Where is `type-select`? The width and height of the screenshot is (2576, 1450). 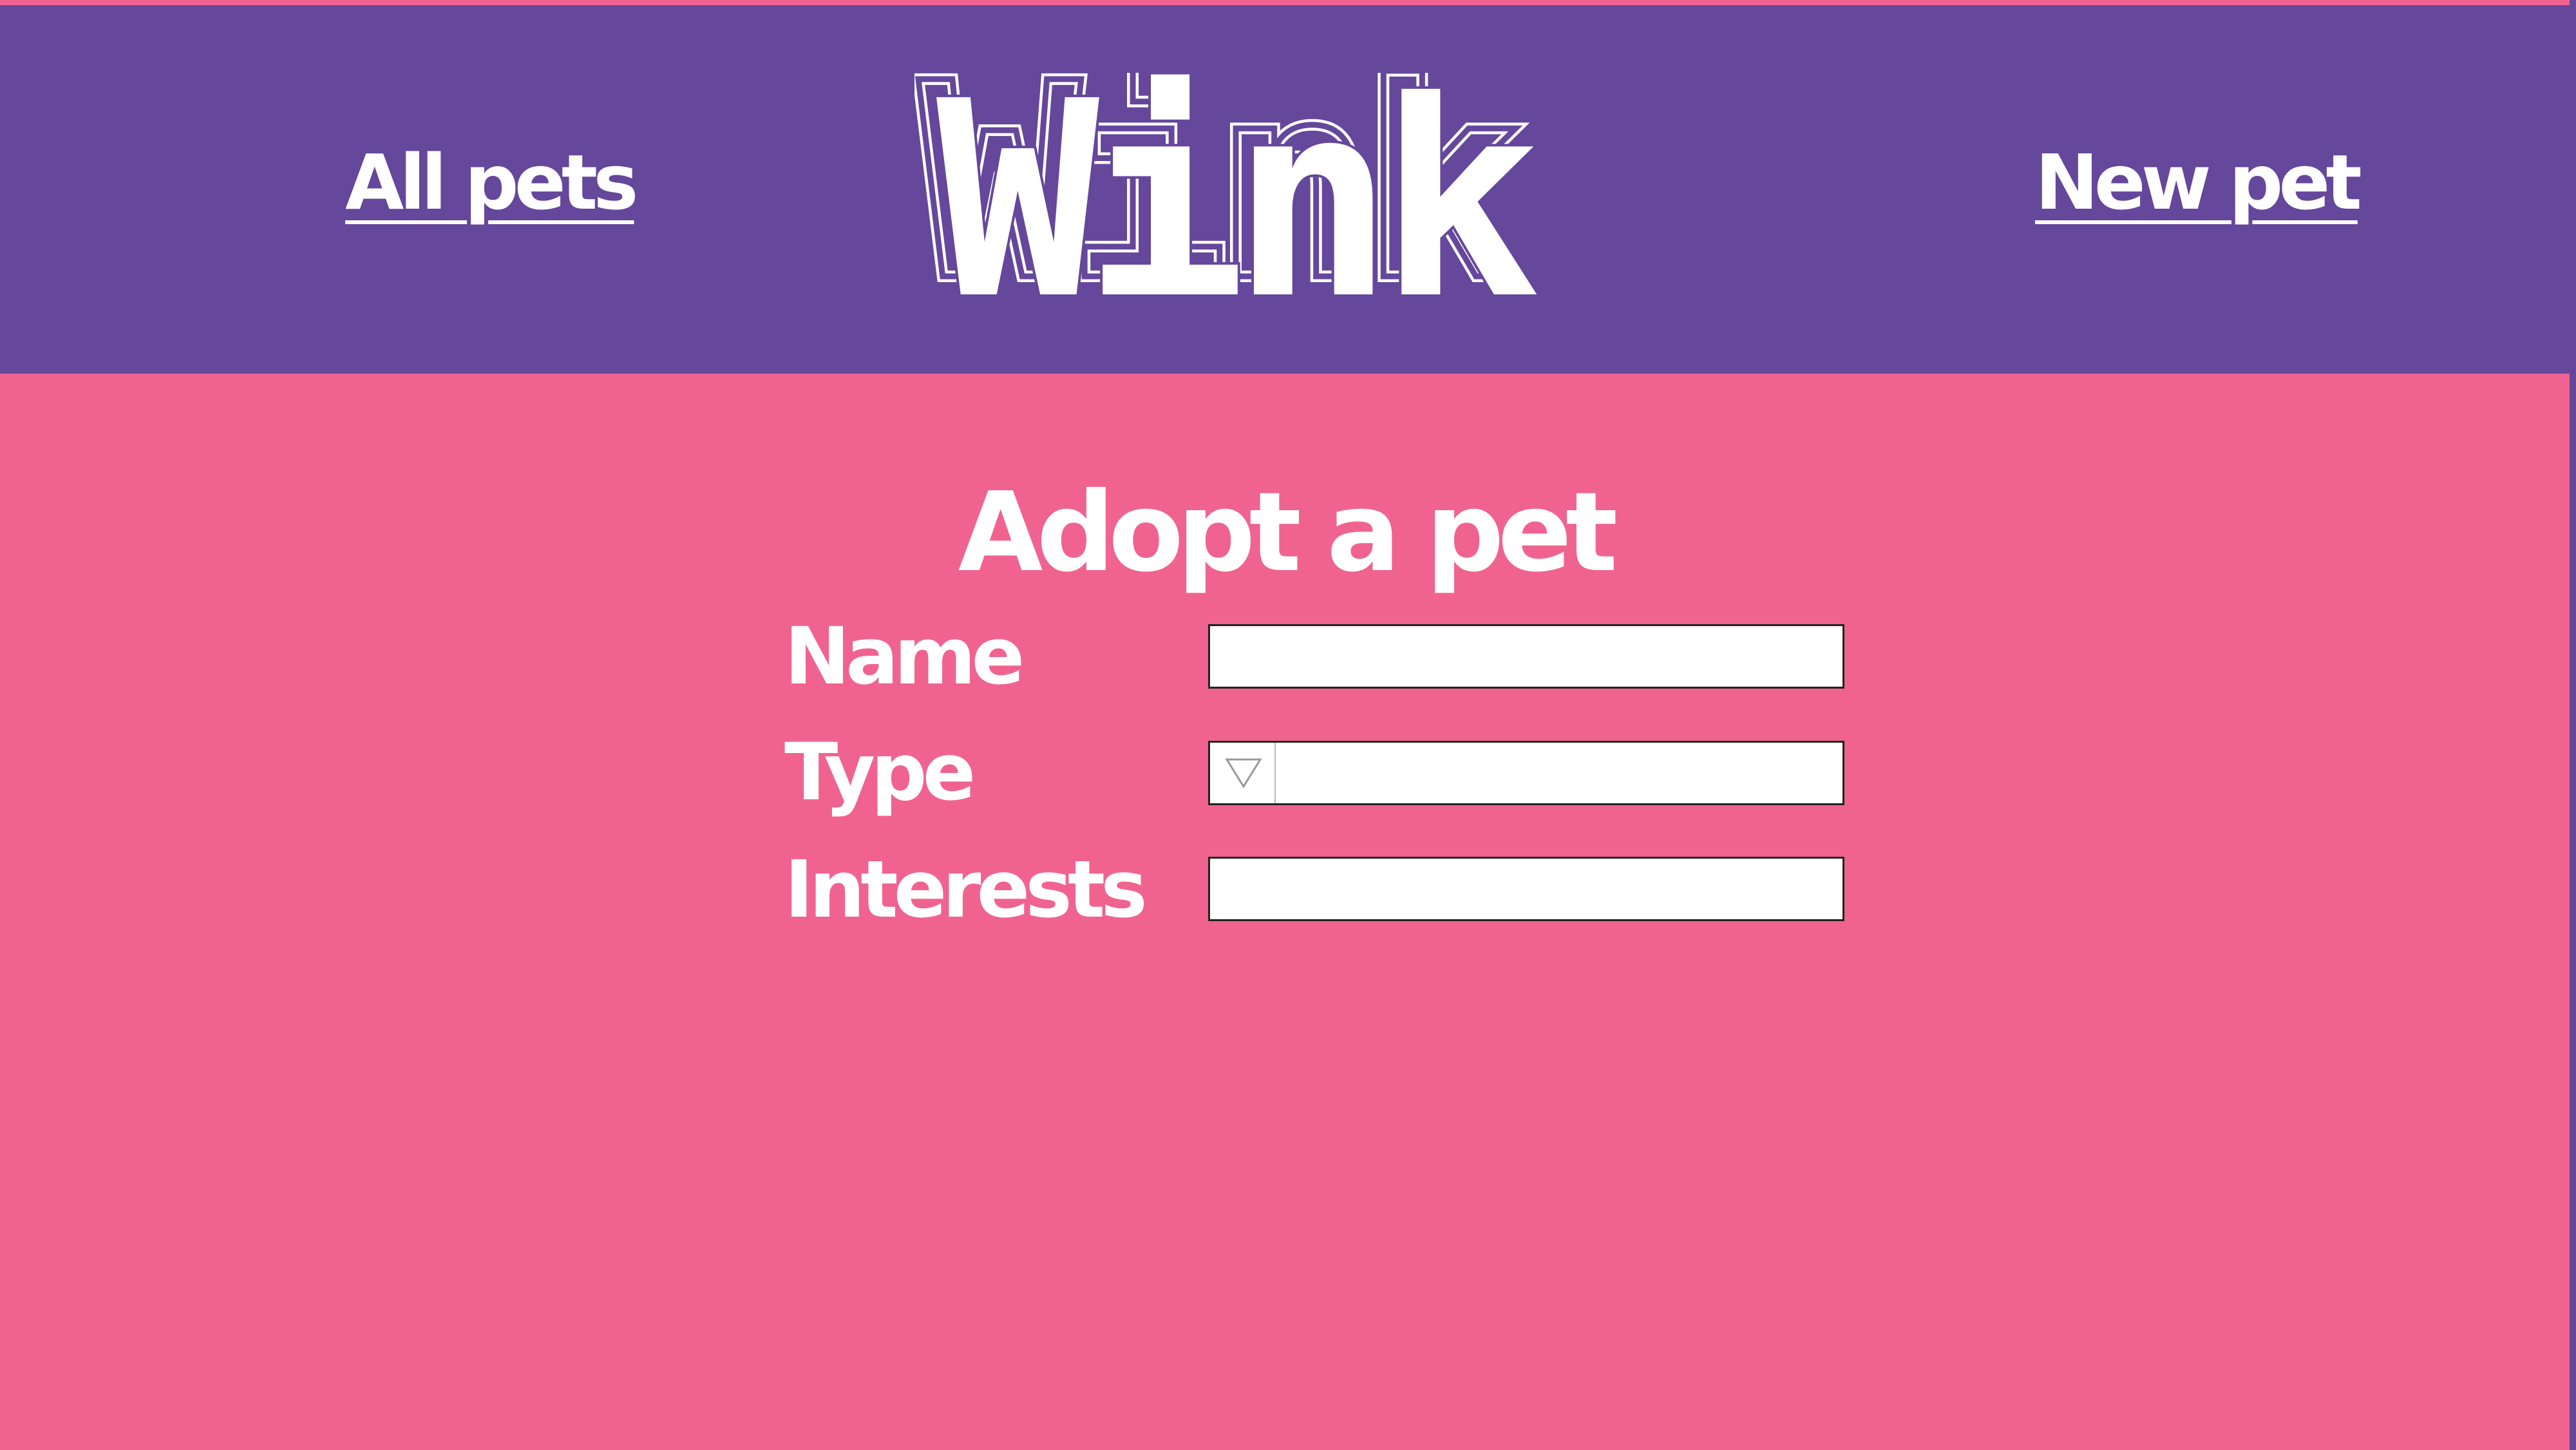
type-select is located at coordinates (1526, 773).